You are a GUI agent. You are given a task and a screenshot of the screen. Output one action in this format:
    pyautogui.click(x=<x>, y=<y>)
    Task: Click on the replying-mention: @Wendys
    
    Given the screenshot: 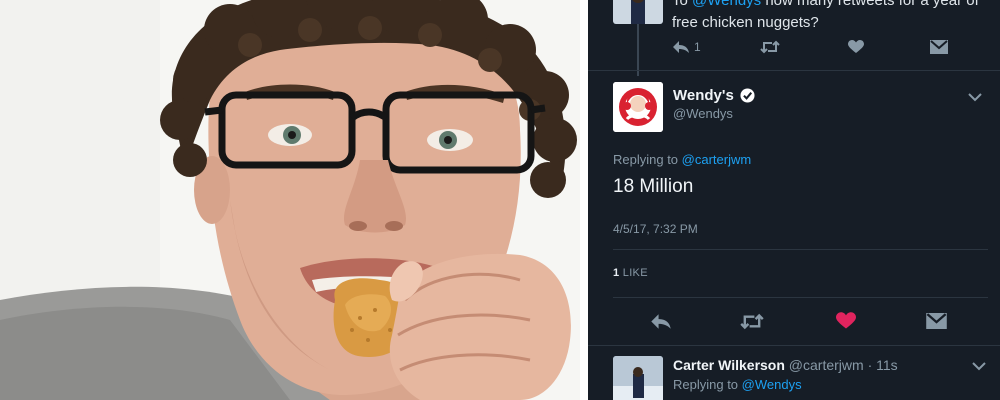 What is the action you would take?
    pyautogui.click(x=772, y=384)
    